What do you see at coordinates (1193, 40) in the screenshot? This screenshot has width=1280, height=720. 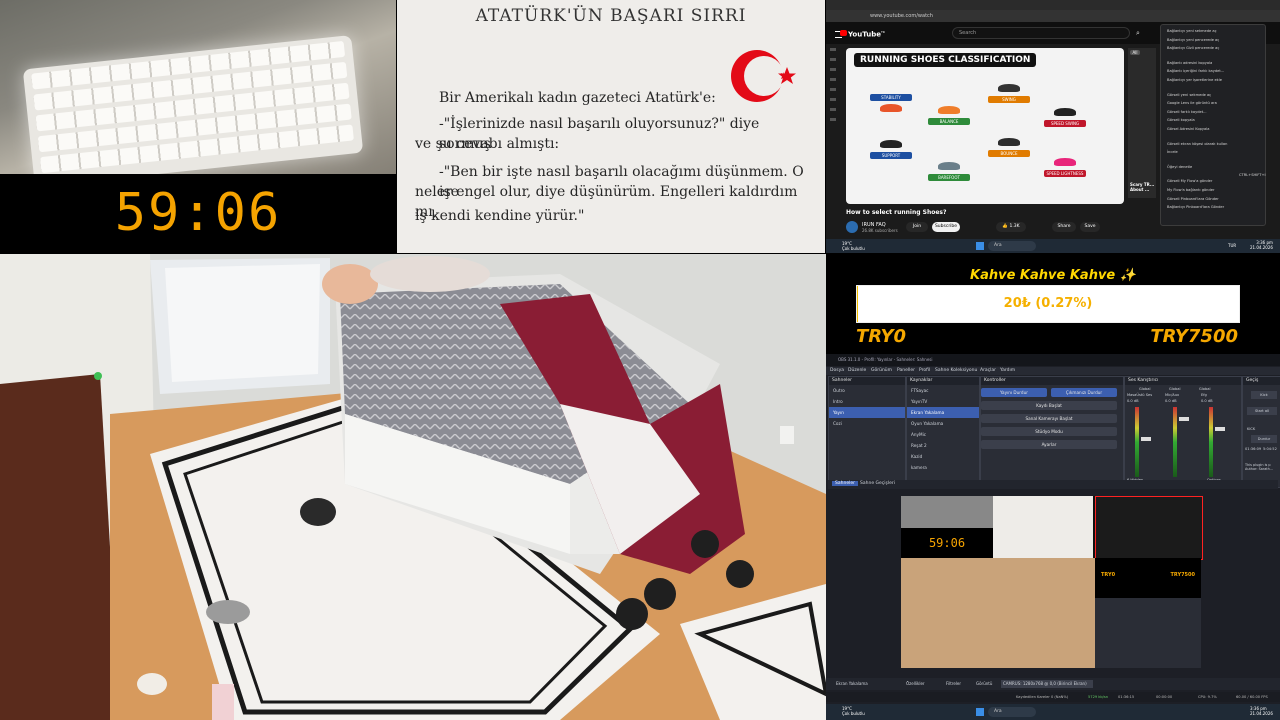 I see `context-menu-item: Bağlantıyı yeni pencerede aç` at bounding box center [1193, 40].